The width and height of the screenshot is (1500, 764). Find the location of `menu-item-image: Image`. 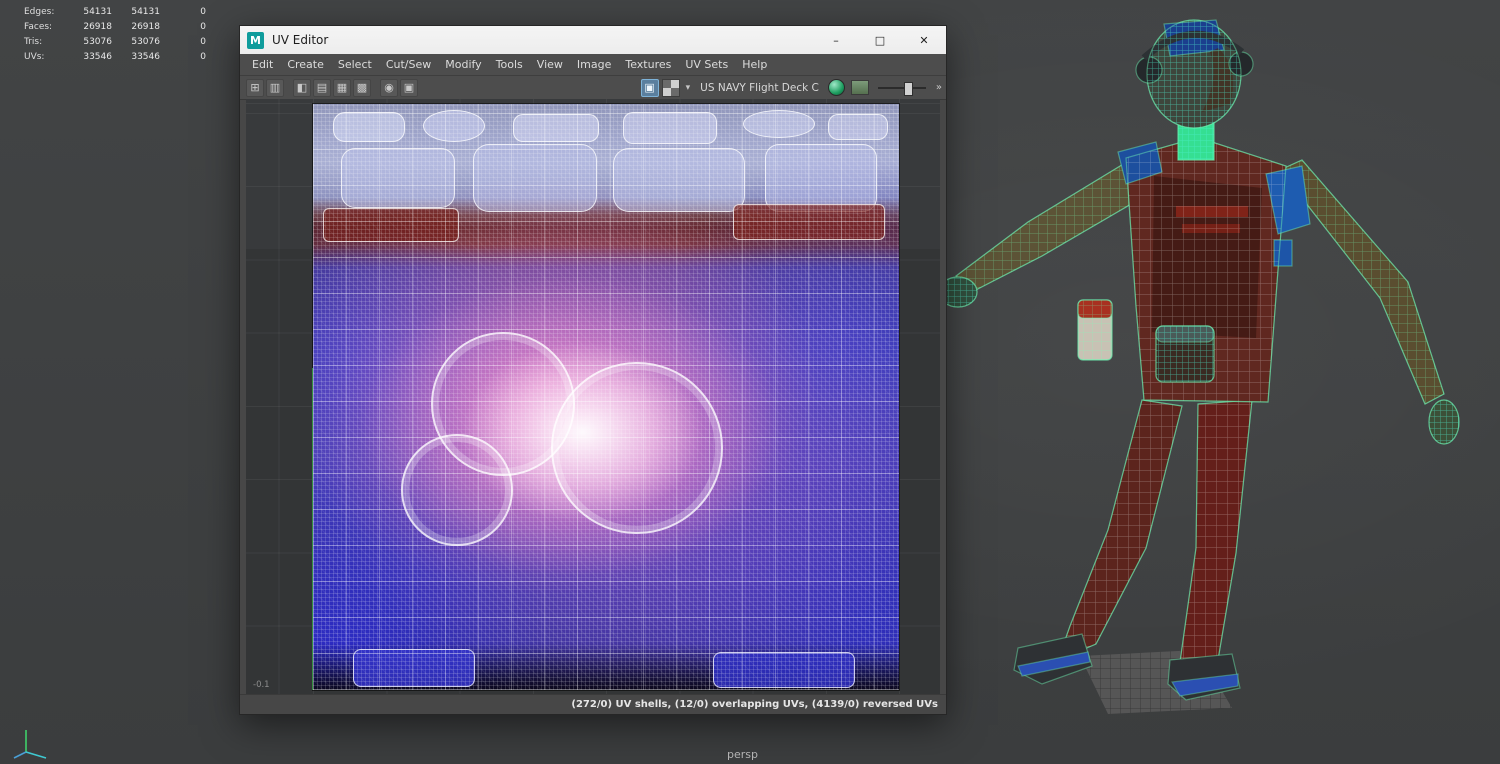

menu-item-image: Image is located at coordinates (594, 64).